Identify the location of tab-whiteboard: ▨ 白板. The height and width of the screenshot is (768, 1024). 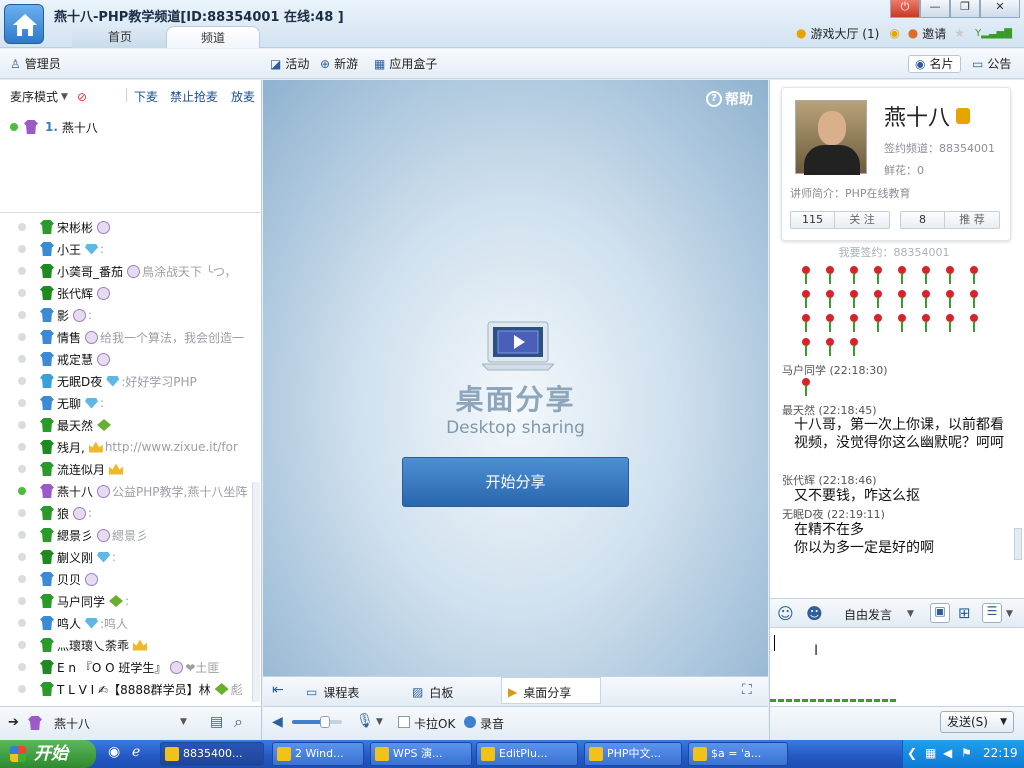
(432, 692).